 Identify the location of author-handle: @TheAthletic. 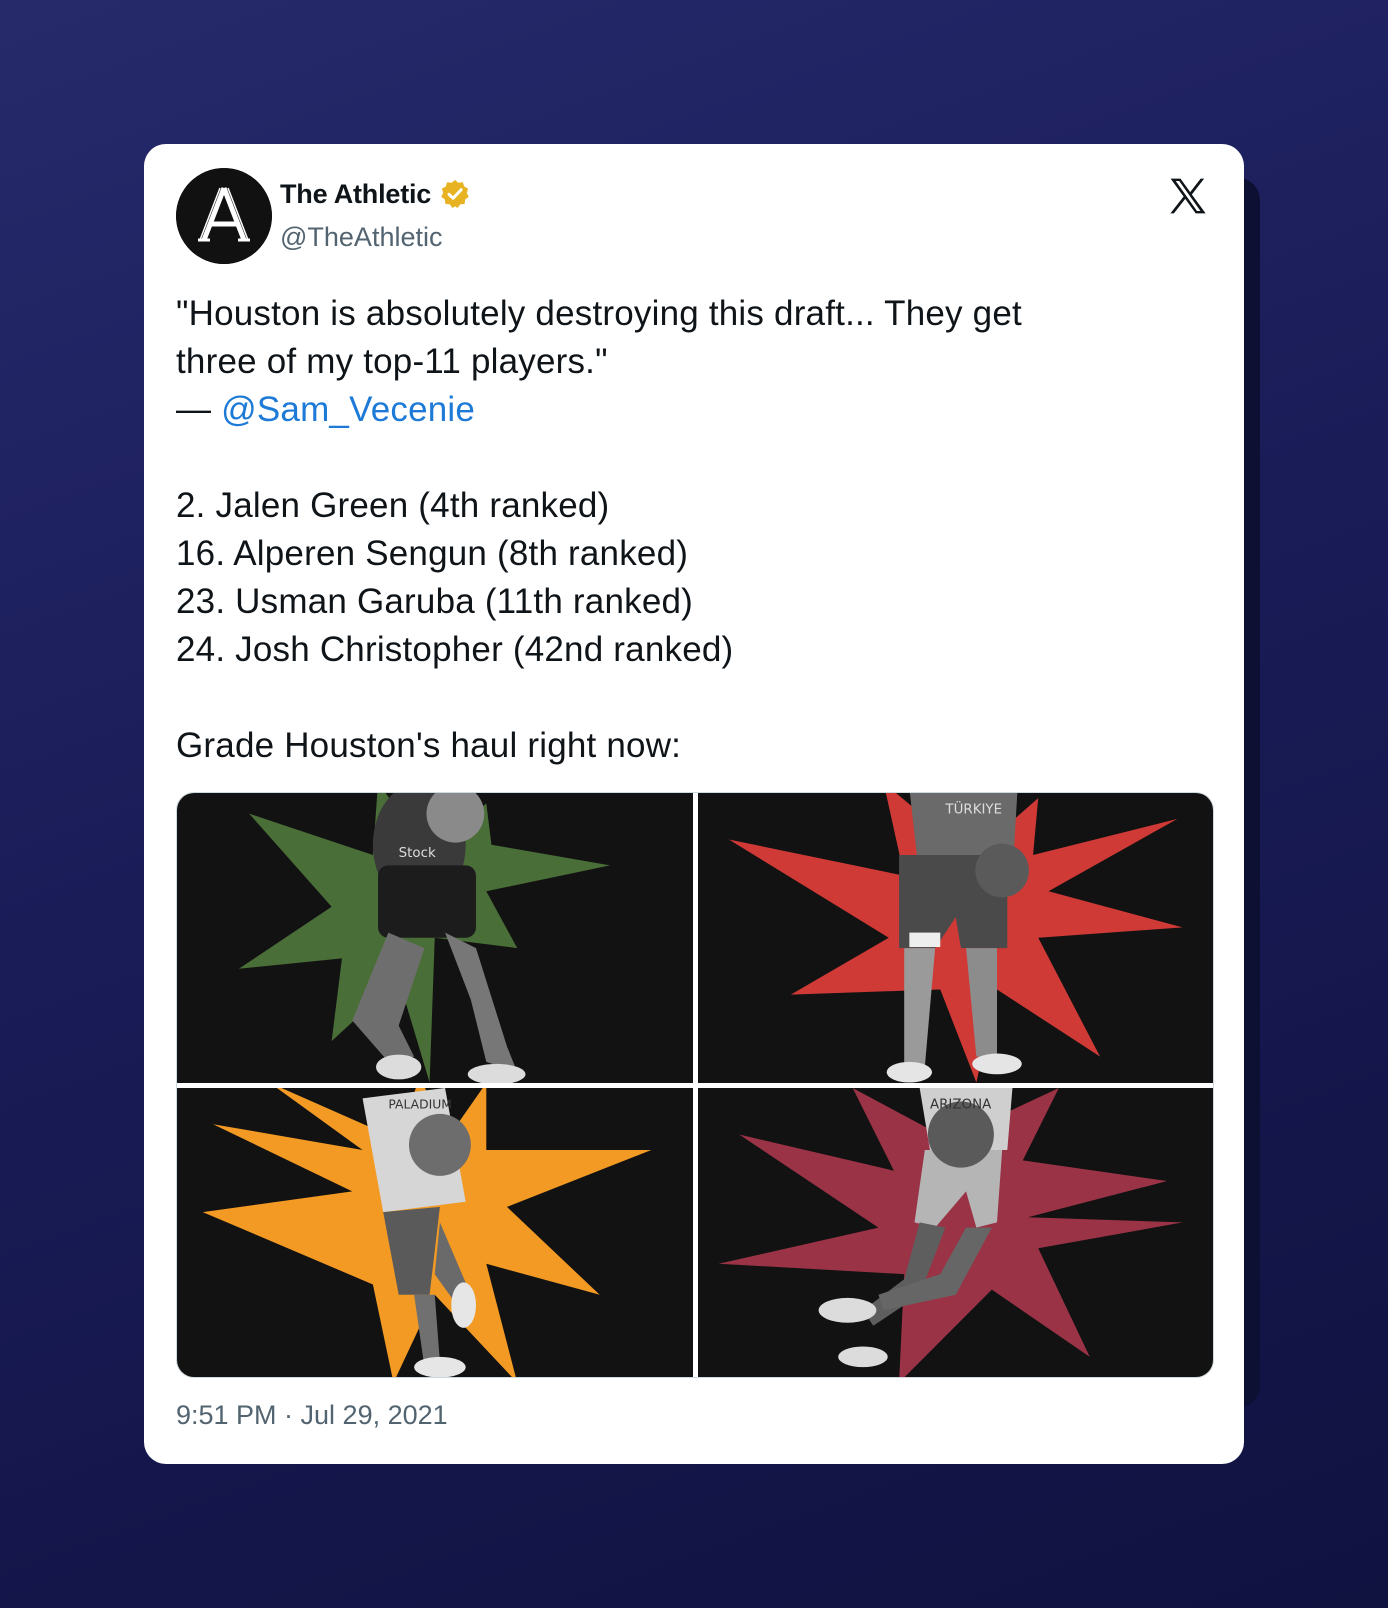
(361, 237).